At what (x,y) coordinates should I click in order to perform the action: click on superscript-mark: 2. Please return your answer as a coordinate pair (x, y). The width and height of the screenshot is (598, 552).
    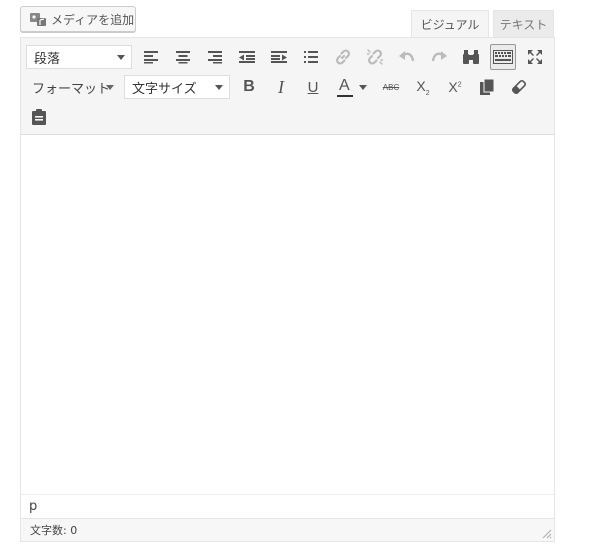
    Looking at the image, I should click on (459, 85).